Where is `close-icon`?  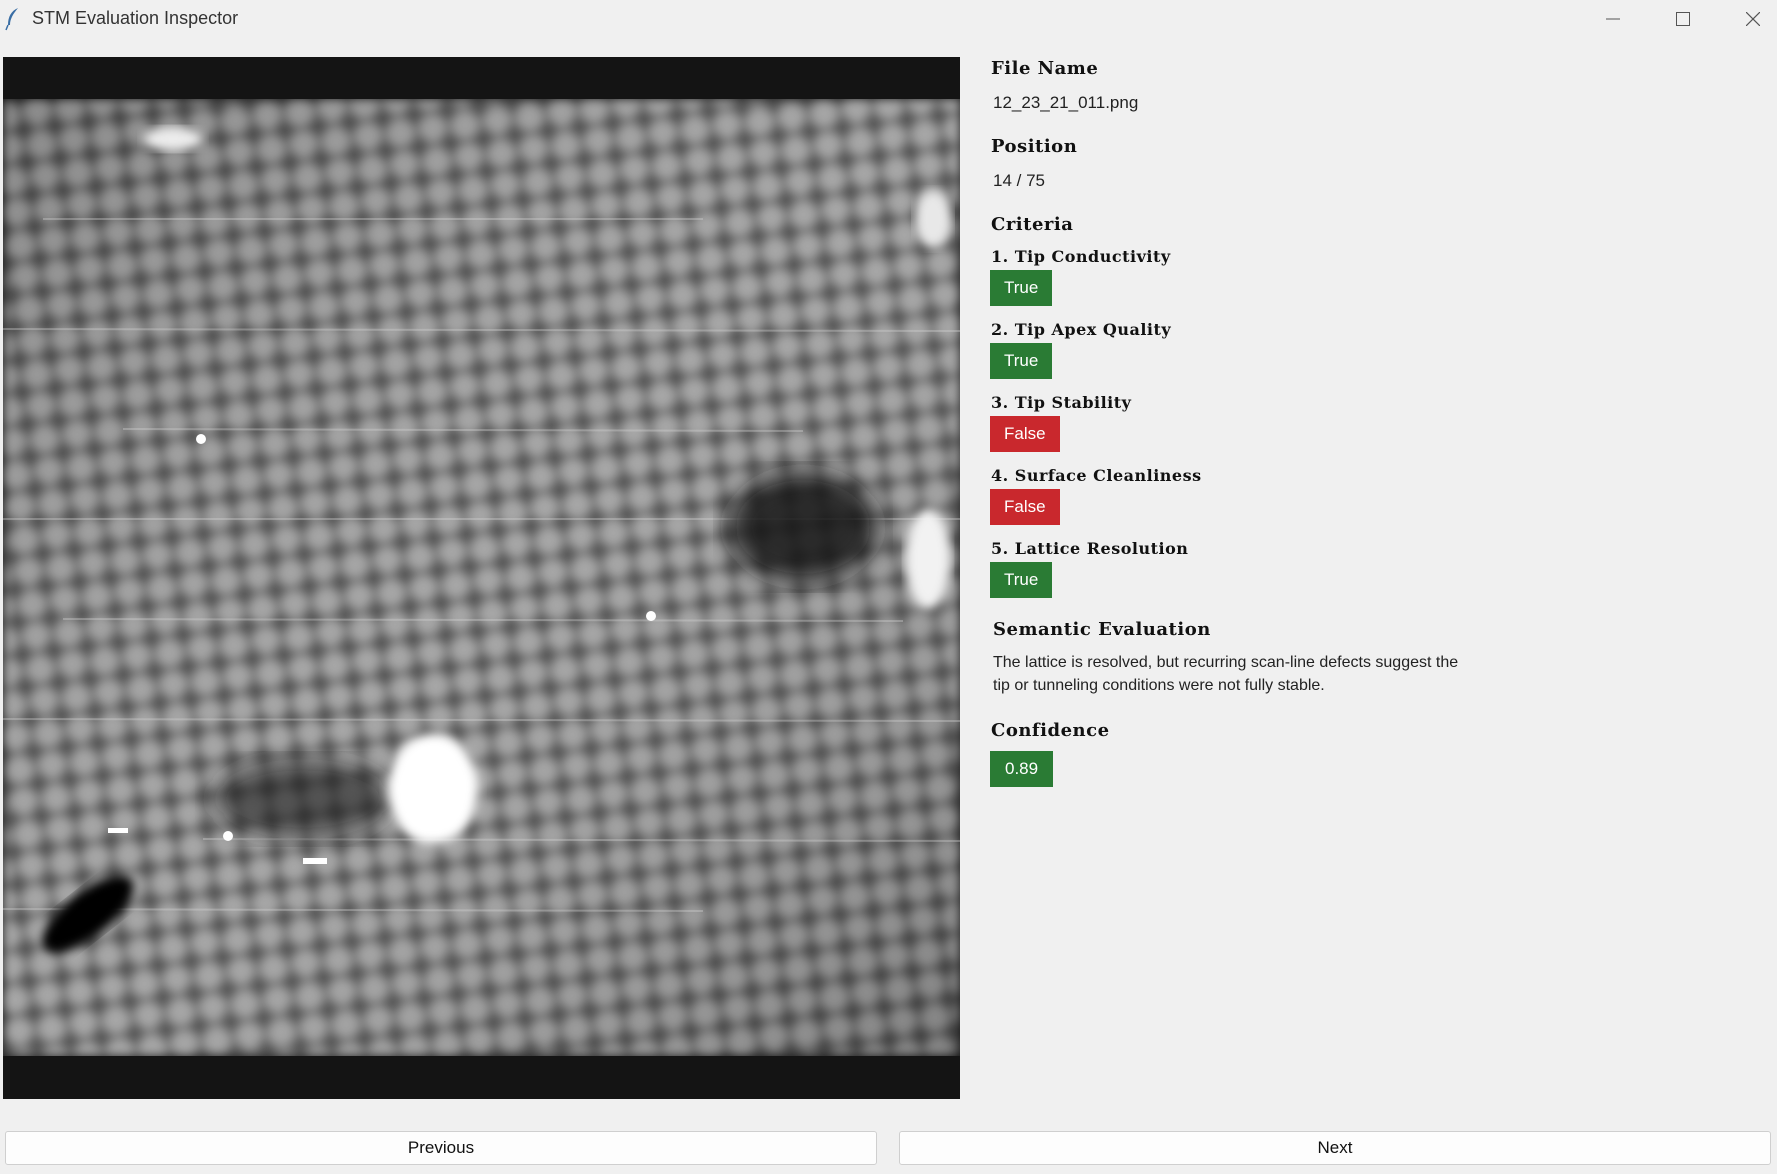 close-icon is located at coordinates (1753, 19).